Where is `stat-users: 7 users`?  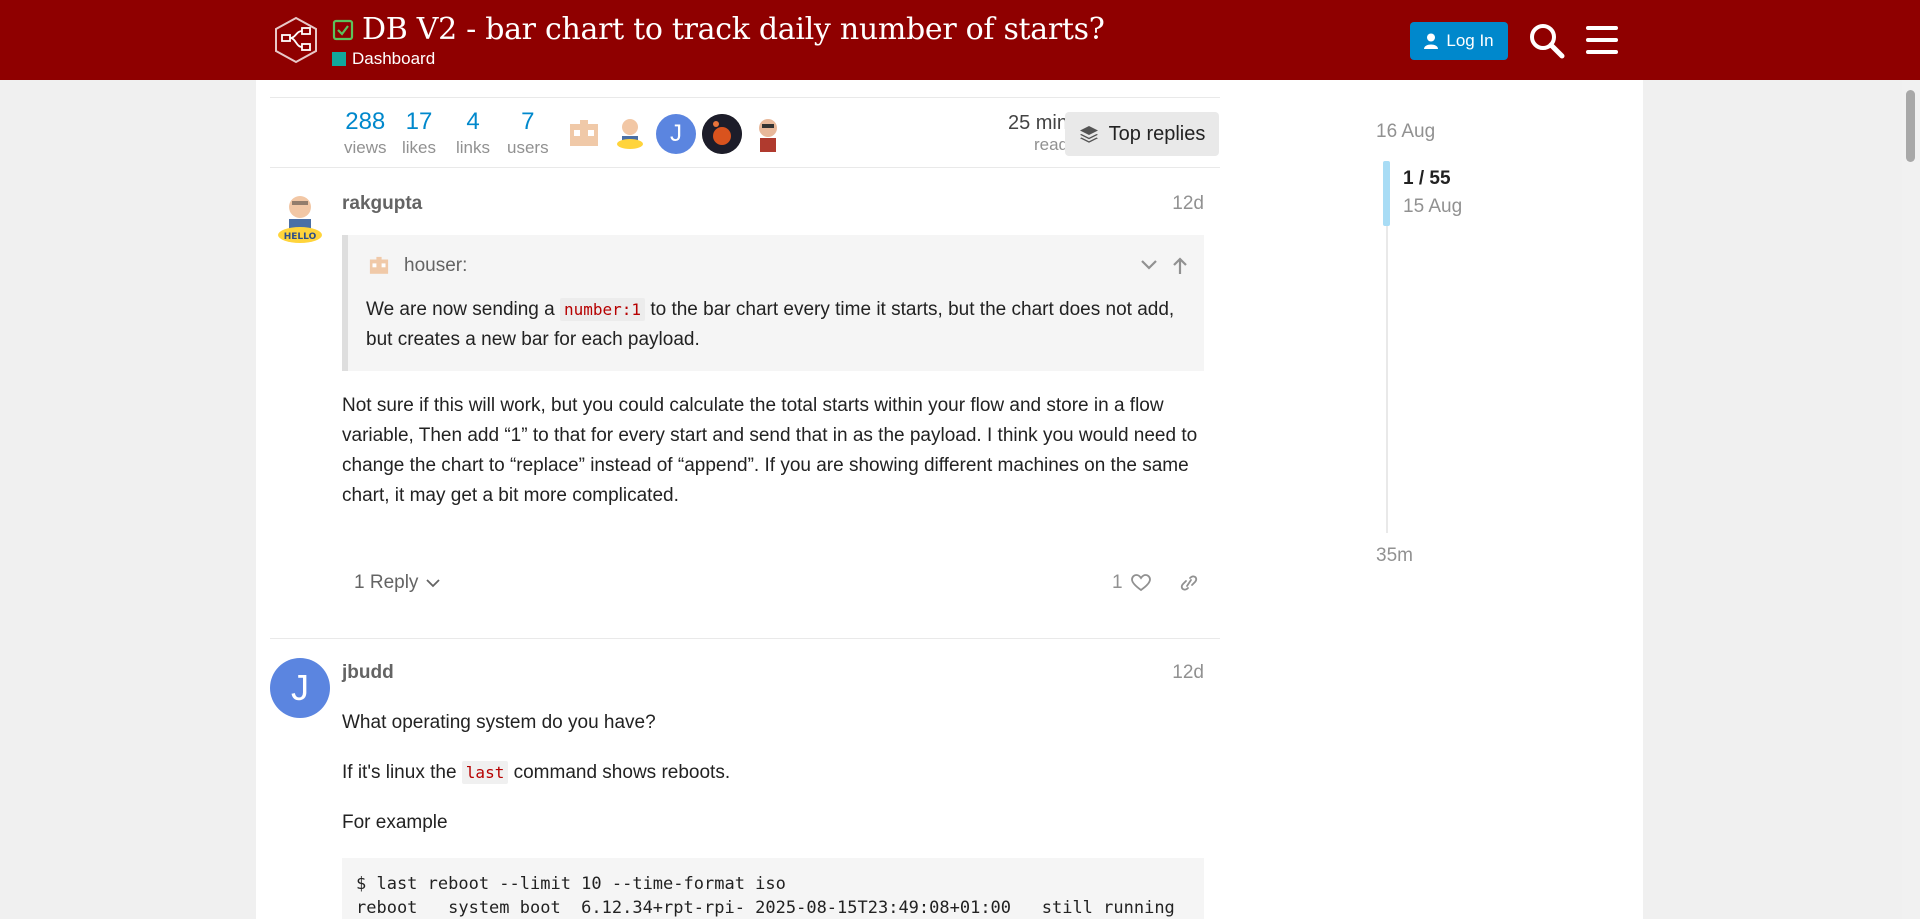
stat-users: 7 users is located at coordinates (528, 134).